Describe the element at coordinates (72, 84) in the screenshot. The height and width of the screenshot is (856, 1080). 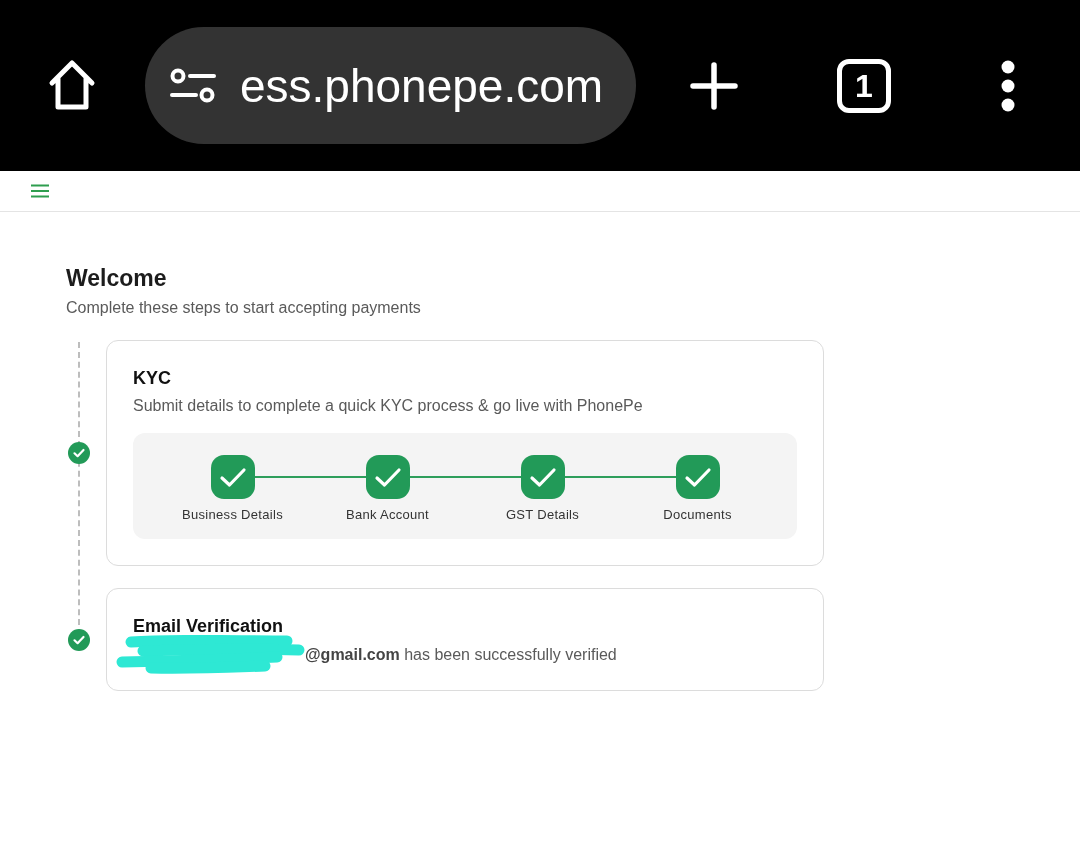
I see `home-icon` at that location.